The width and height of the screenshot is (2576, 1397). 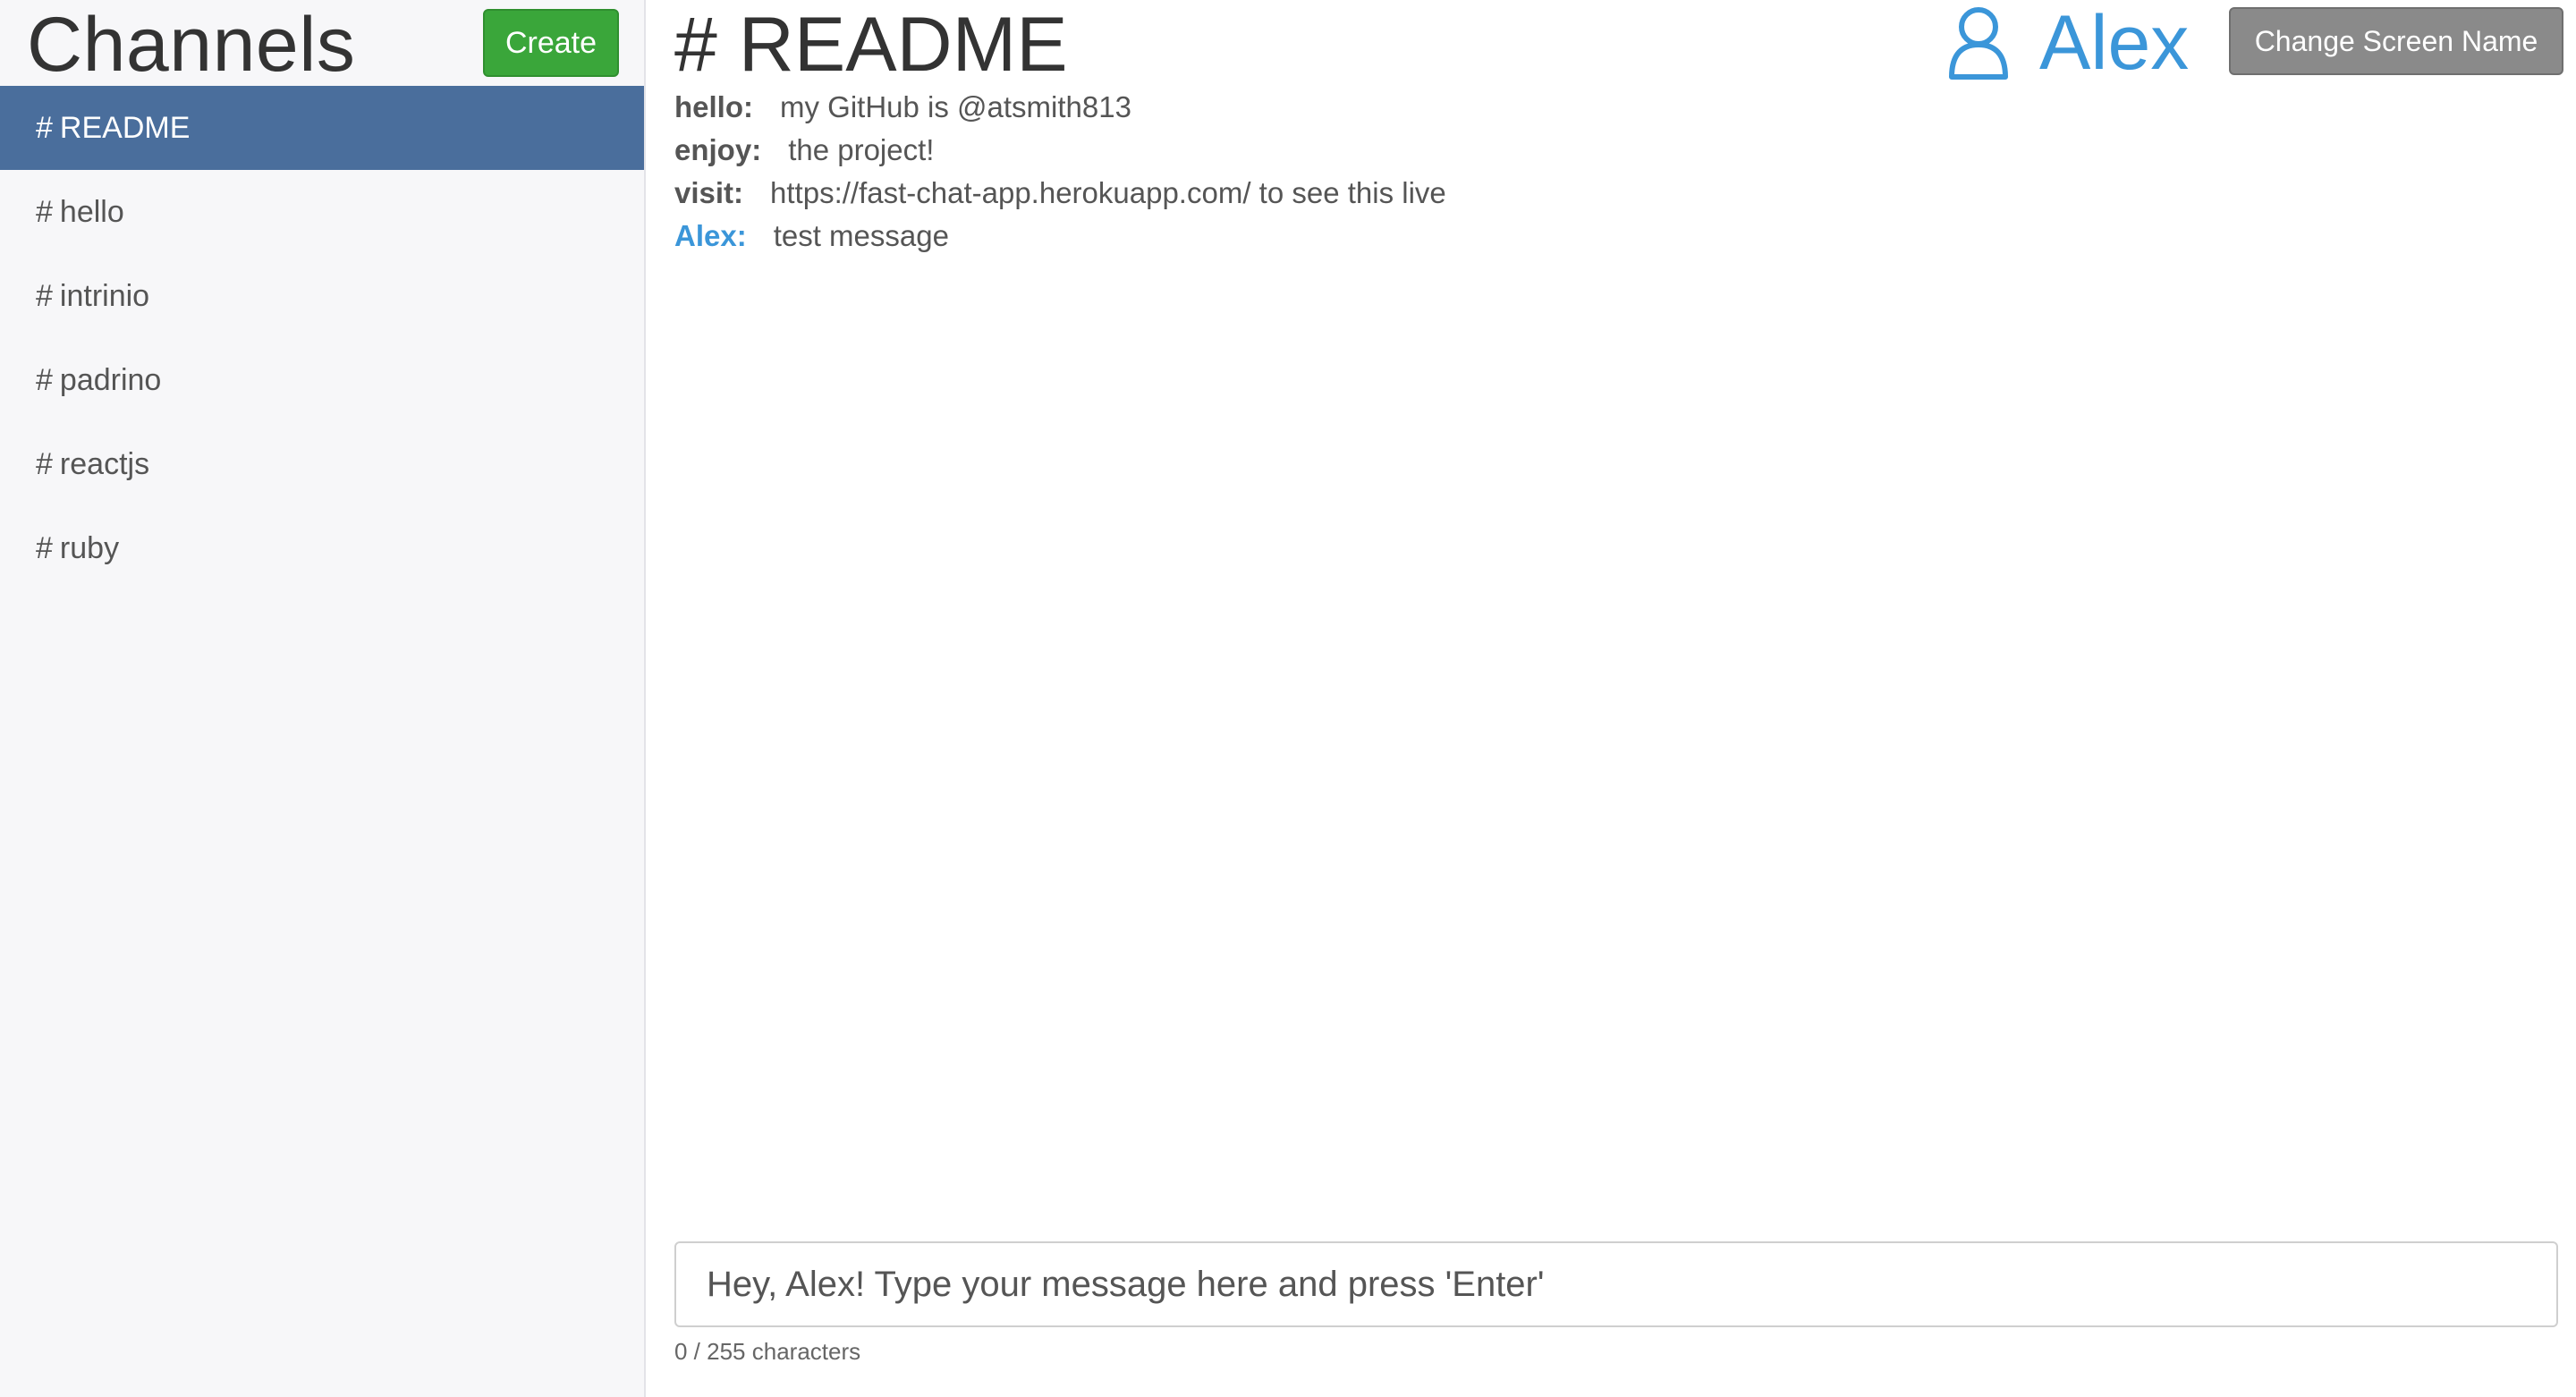 What do you see at coordinates (322, 128) in the screenshot?
I see `channel-item-readme: # README` at bounding box center [322, 128].